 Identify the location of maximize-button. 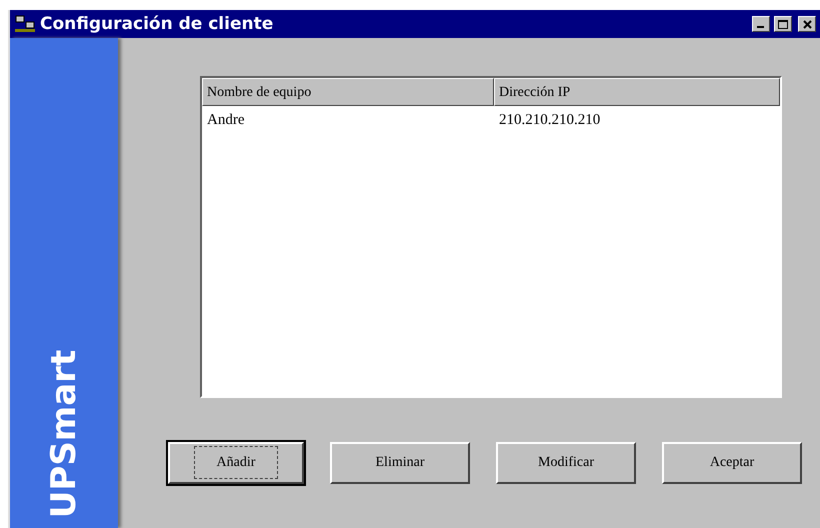
(783, 24).